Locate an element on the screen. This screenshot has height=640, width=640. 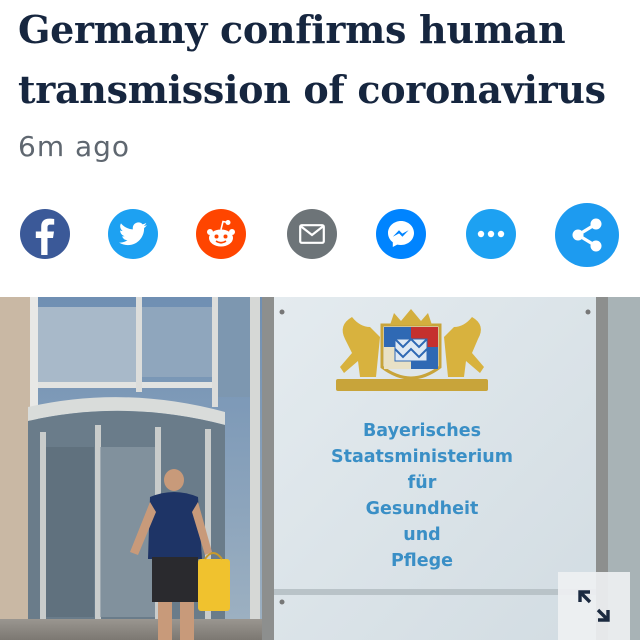
expand-image-button is located at coordinates (594, 606).